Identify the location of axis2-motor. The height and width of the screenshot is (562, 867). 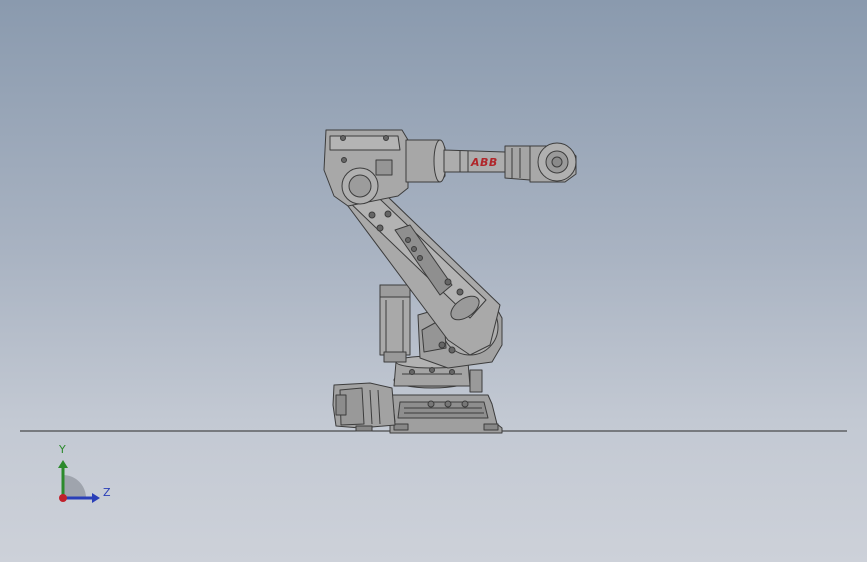
(395, 323).